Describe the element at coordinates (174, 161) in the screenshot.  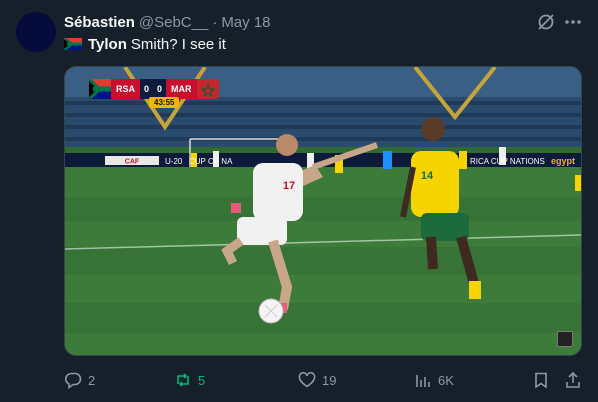
I see `board-left-text: U-20` at that location.